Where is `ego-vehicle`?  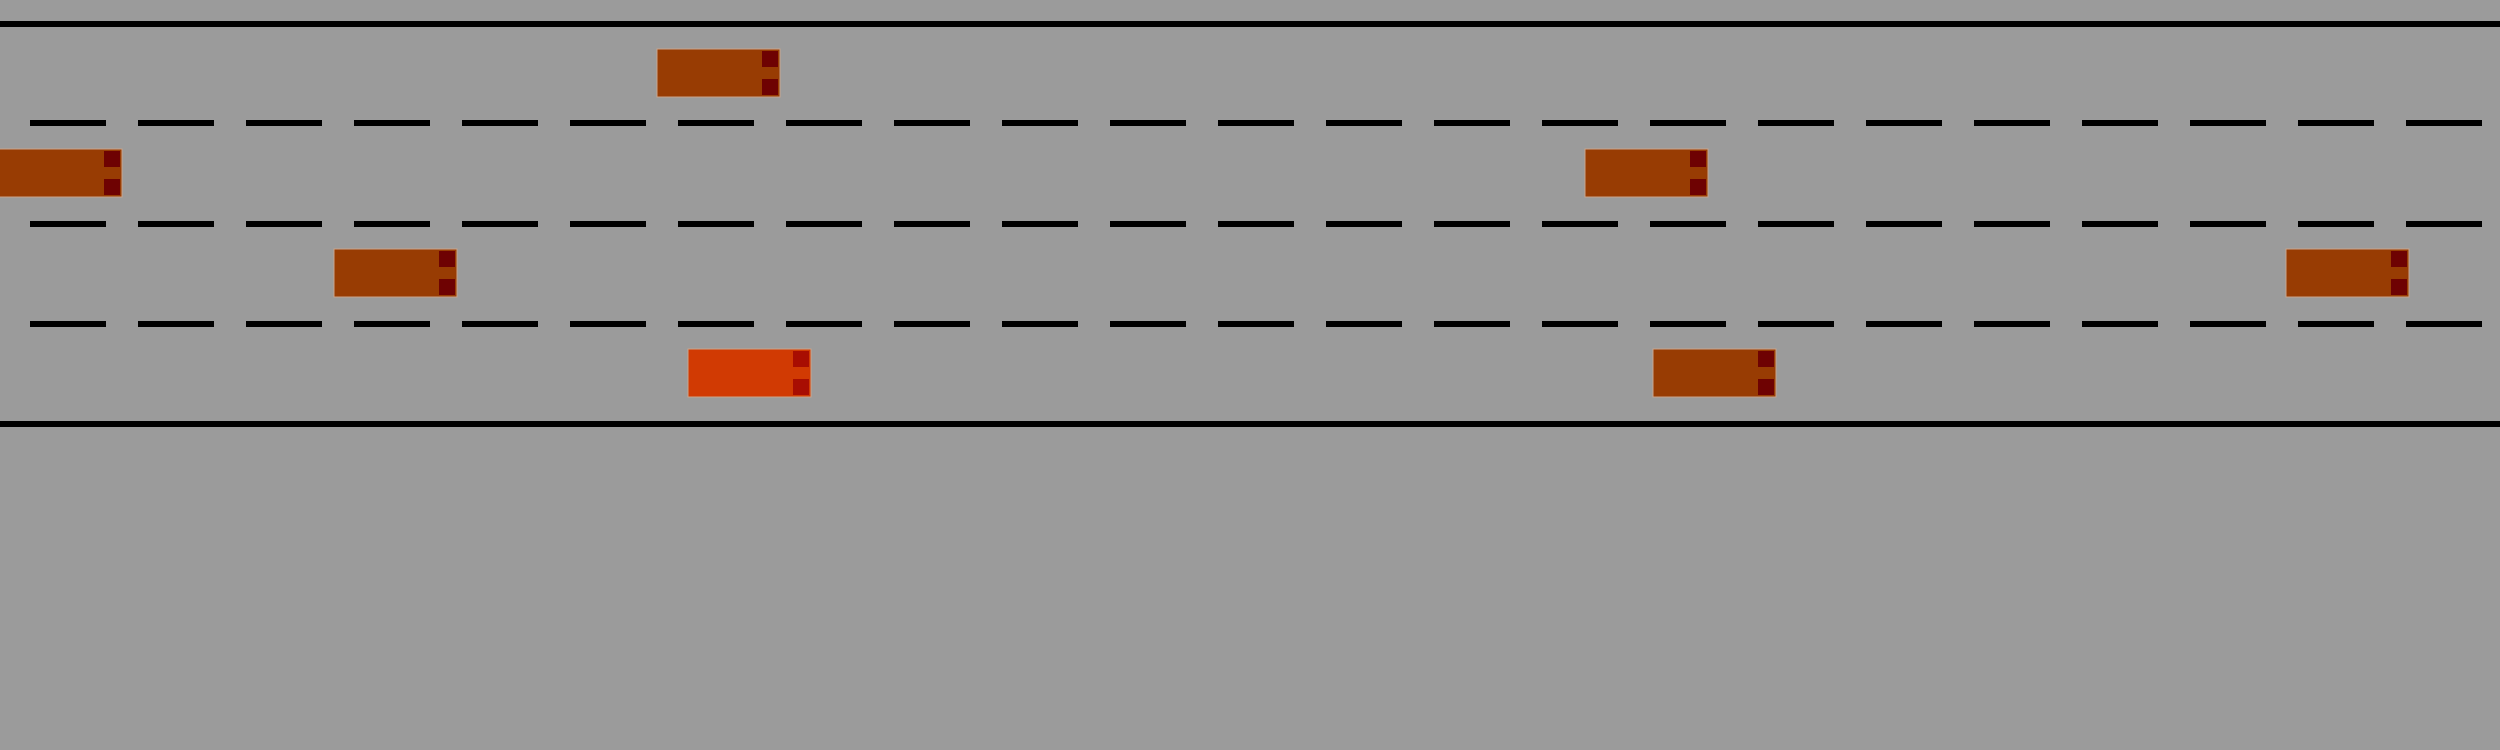
ego-vehicle is located at coordinates (749, 373).